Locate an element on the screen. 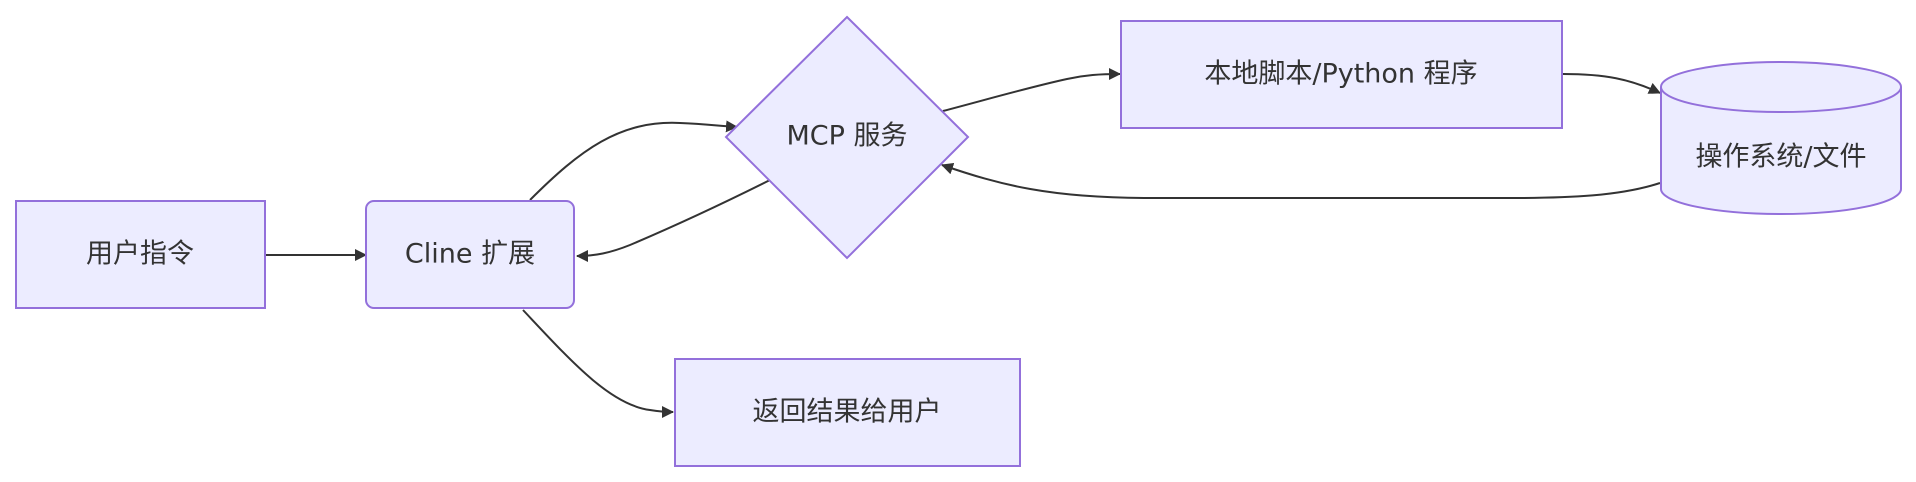 This screenshot has height=482, width=1916. node-user-command-label: 用户指令 is located at coordinates (140, 254).